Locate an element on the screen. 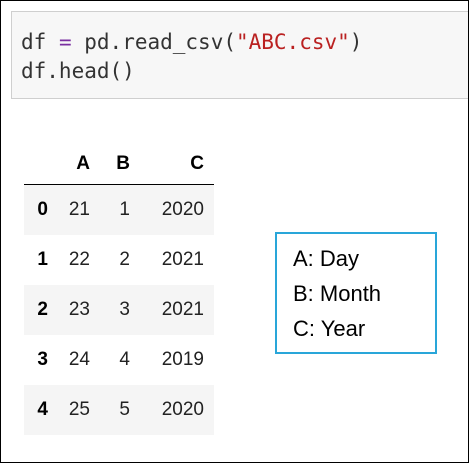 This screenshot has width=469, height=463. code-line-read-csv: df = pd.read_csv("ABC.csv") is located at coordinates (191, 42).